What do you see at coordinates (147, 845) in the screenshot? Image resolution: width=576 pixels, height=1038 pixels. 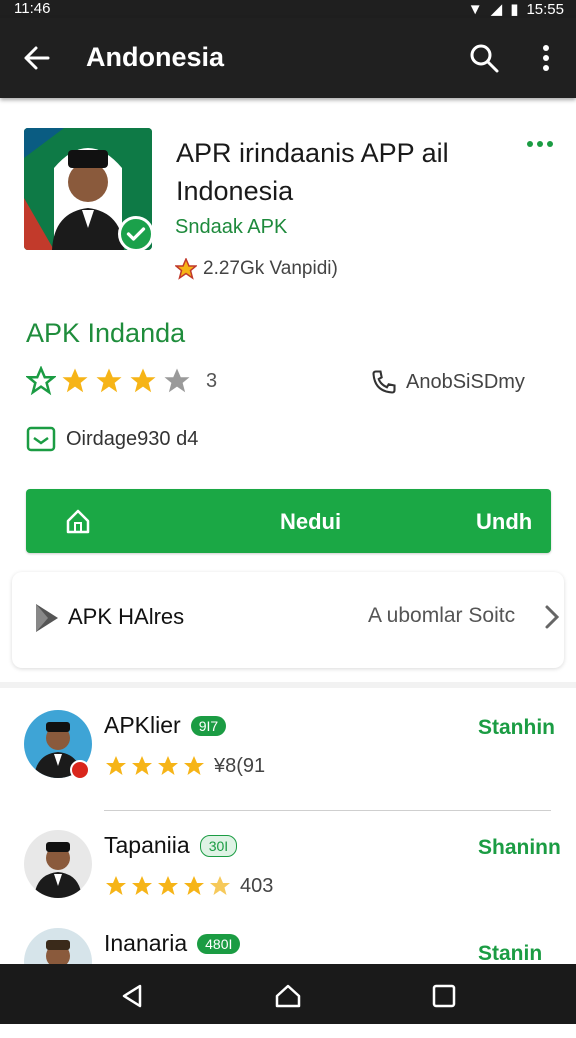 I see `list-item-title: Tapaniia` at bounding box center [147, 845].